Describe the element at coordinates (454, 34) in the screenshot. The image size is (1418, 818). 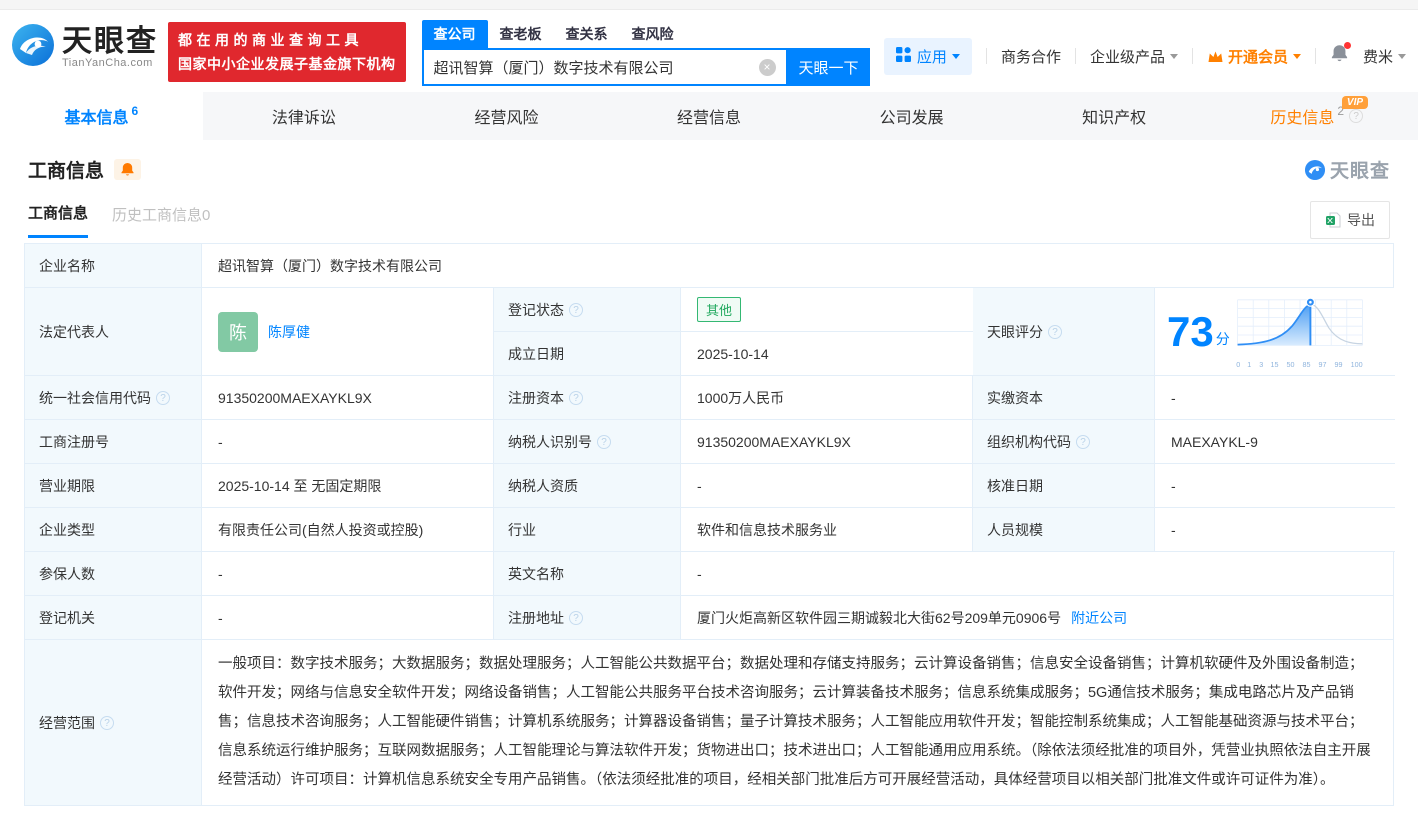
I see `search-tab-company: 查公司` at that location.